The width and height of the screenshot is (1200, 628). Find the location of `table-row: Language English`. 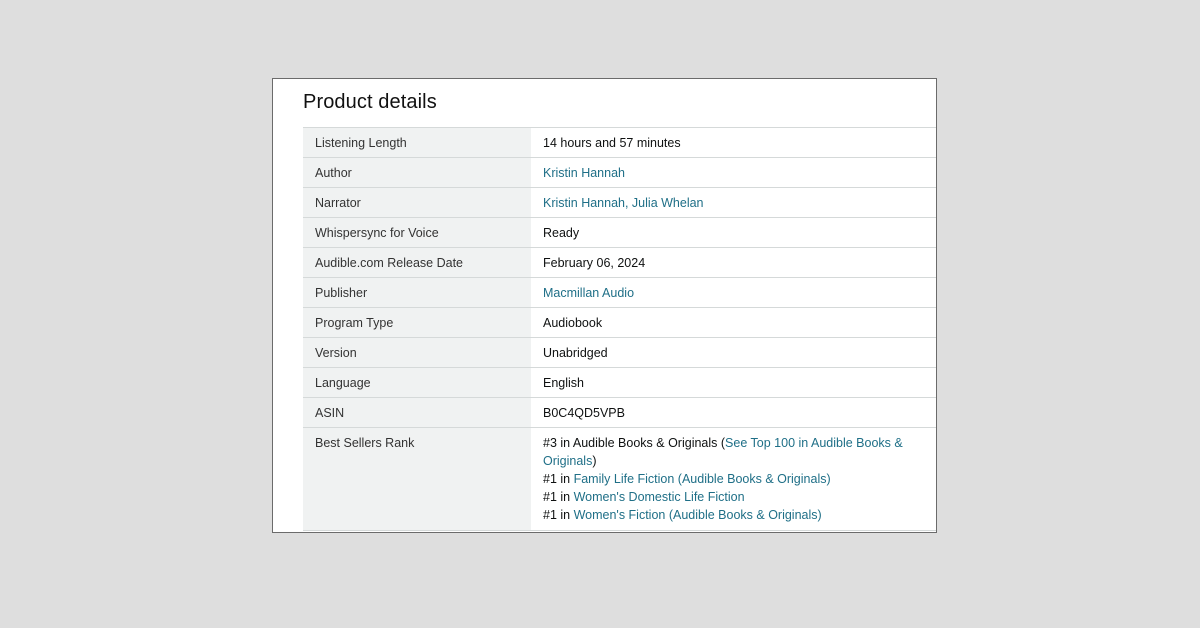

table-row: Language English is located at coordinates (619, 382).